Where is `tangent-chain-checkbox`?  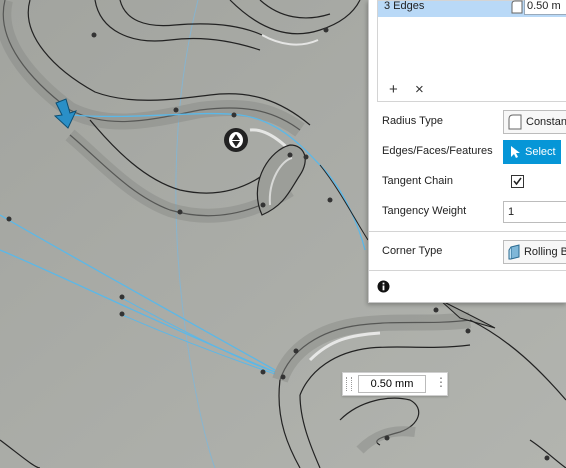
tangent-chain-checkbox is located at coordinates (517, 182).